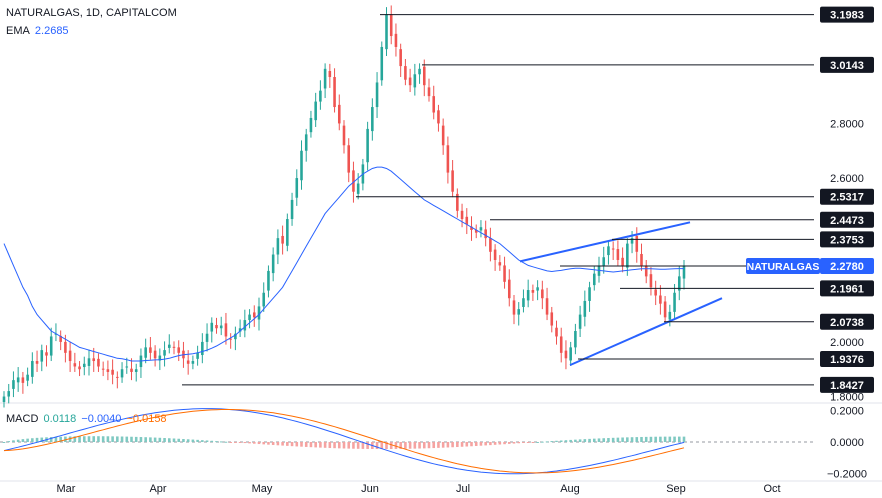 This screenshot has height=498, width=882. Describe the element at coordinates (847, 124) in the screenshot. I see `price-axis-tick: 2.8000` at that location.